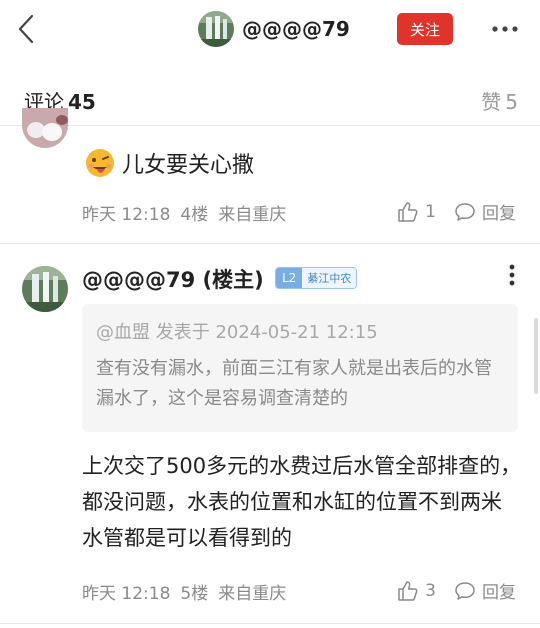 The image size is (540, 628). I want to click on level-label: L2, so click(289, 278).